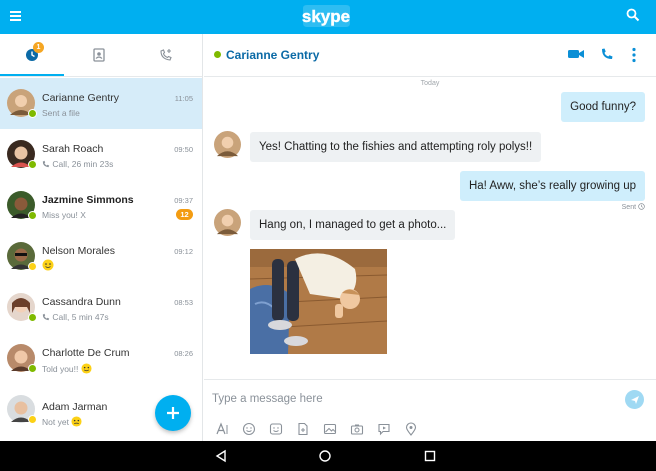 This screenshot has height=471, width=656. I want to click on last-message-text: Told you!!, so click(60, 369).